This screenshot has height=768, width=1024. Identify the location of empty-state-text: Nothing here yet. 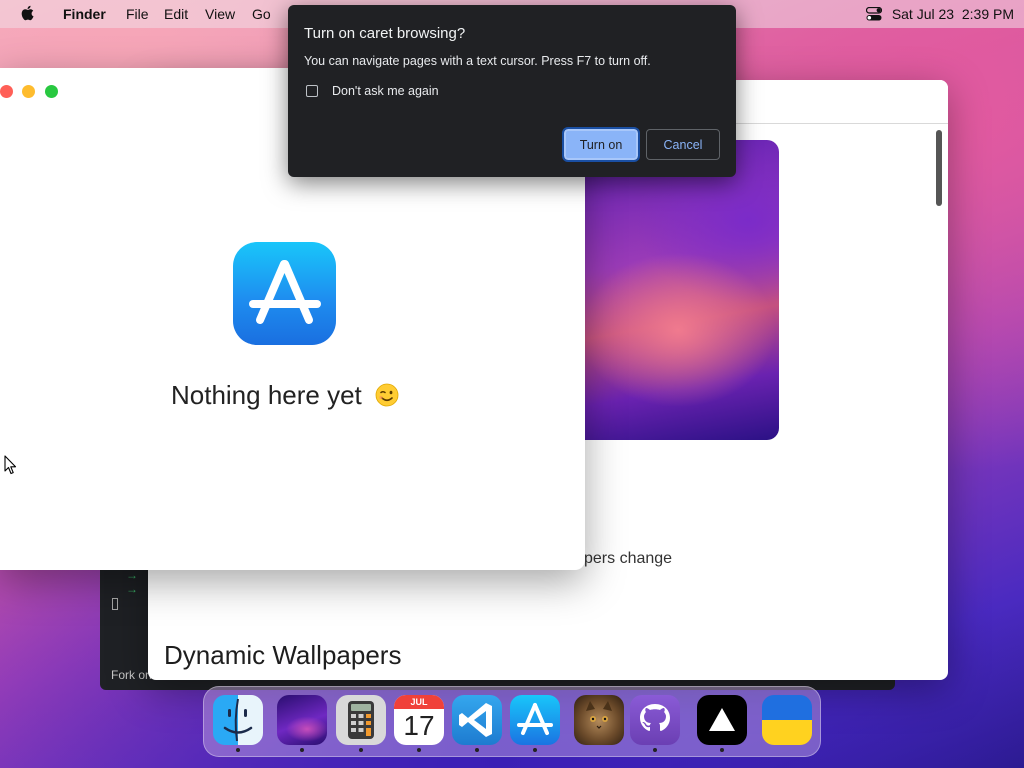
(266, 395).